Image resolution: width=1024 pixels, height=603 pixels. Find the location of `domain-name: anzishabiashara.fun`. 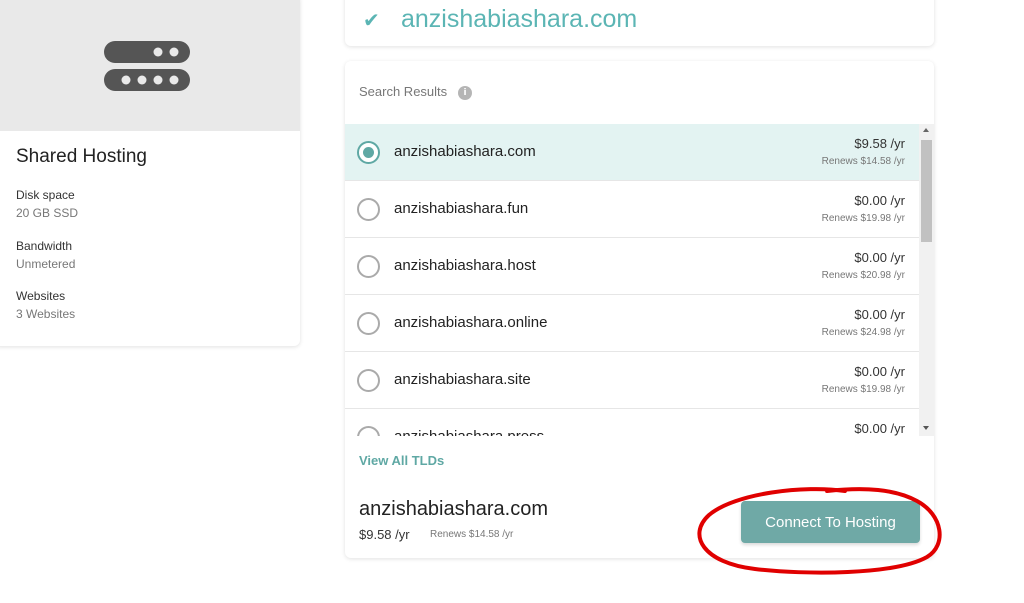

domain-name: anzishabiashara.fun is located at coordinates (461, 208).